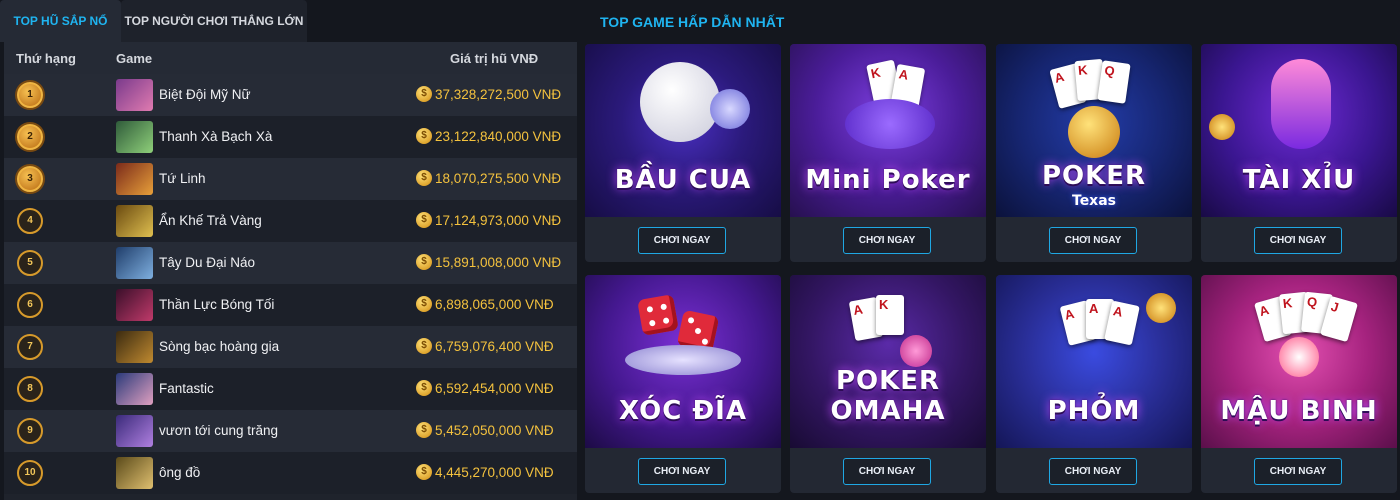 The height and width of the screenshot is (500, 1400). What do you see at coordinates (888, 361) in the screenshot?
I see `game-artwork: A K POKER OMAHA` at bounding box center [888, 361].